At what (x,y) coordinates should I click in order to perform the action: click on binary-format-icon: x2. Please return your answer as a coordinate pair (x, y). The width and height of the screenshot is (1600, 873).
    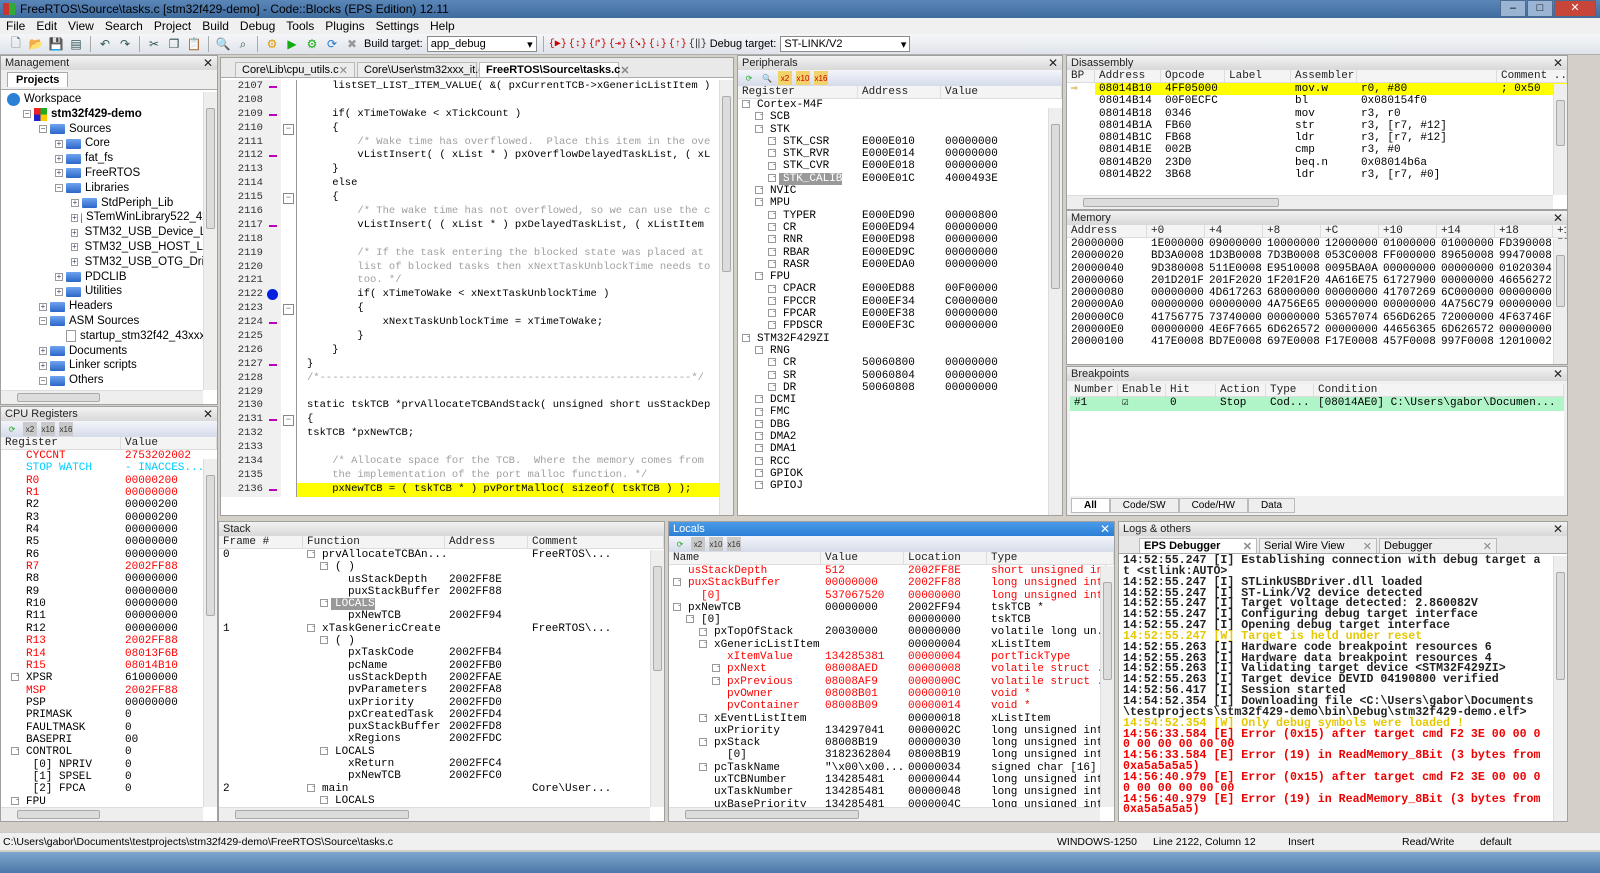
    Looking at the image, I should click on (30, 429).